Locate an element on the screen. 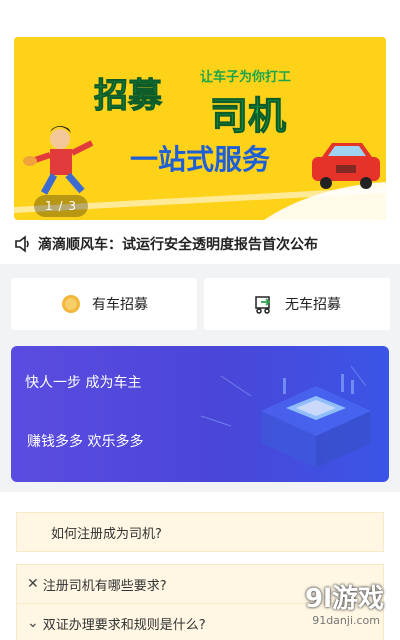 The height and width of the screenshot is (640, 400). watermark-site: 91danji.com is located at coordinates (346, 620).